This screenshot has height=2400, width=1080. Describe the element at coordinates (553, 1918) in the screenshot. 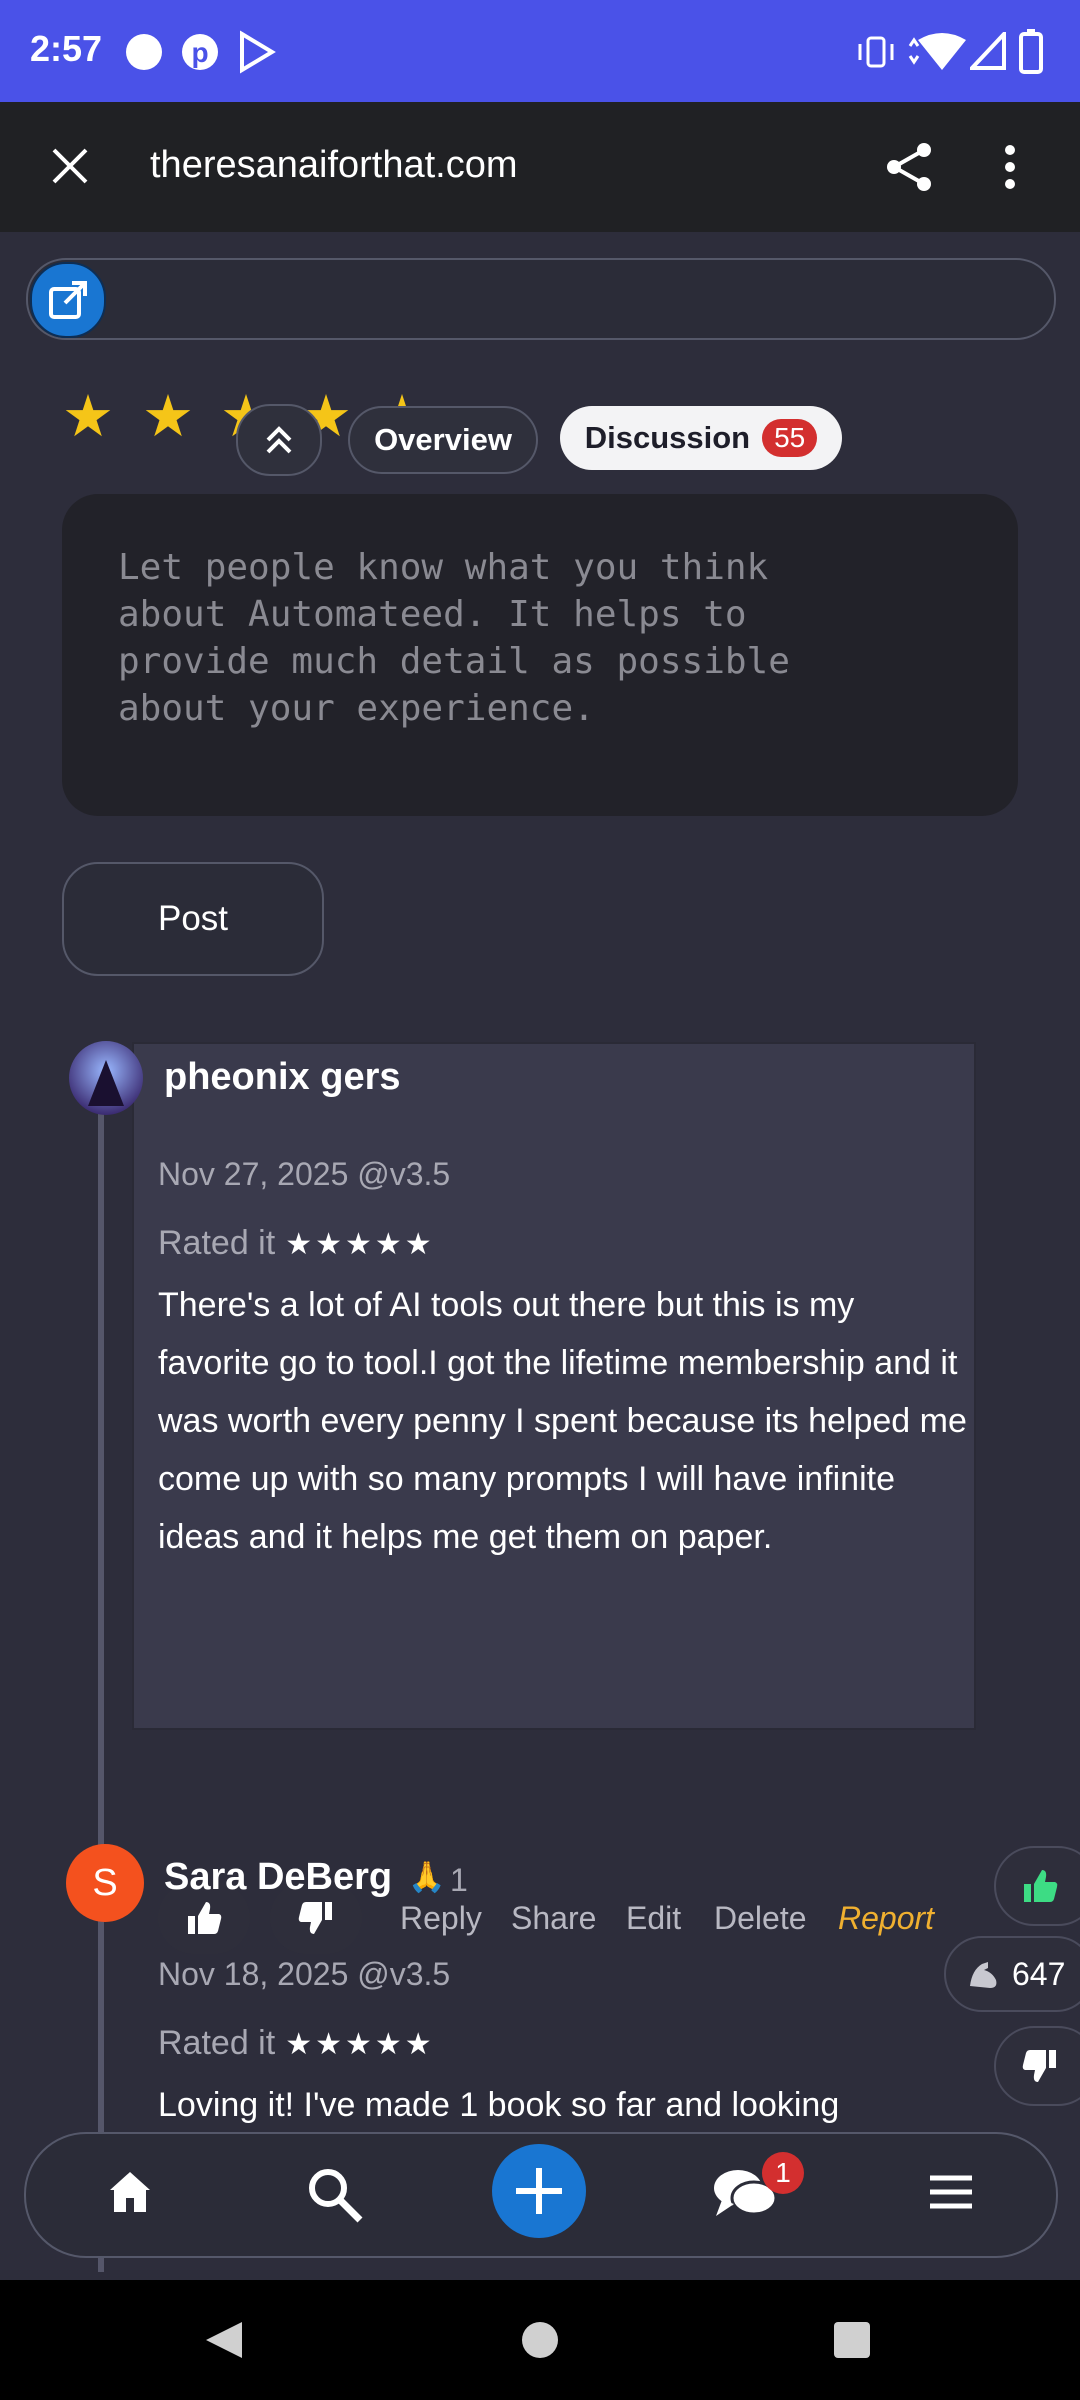

I see `share-link: Share` at that location.